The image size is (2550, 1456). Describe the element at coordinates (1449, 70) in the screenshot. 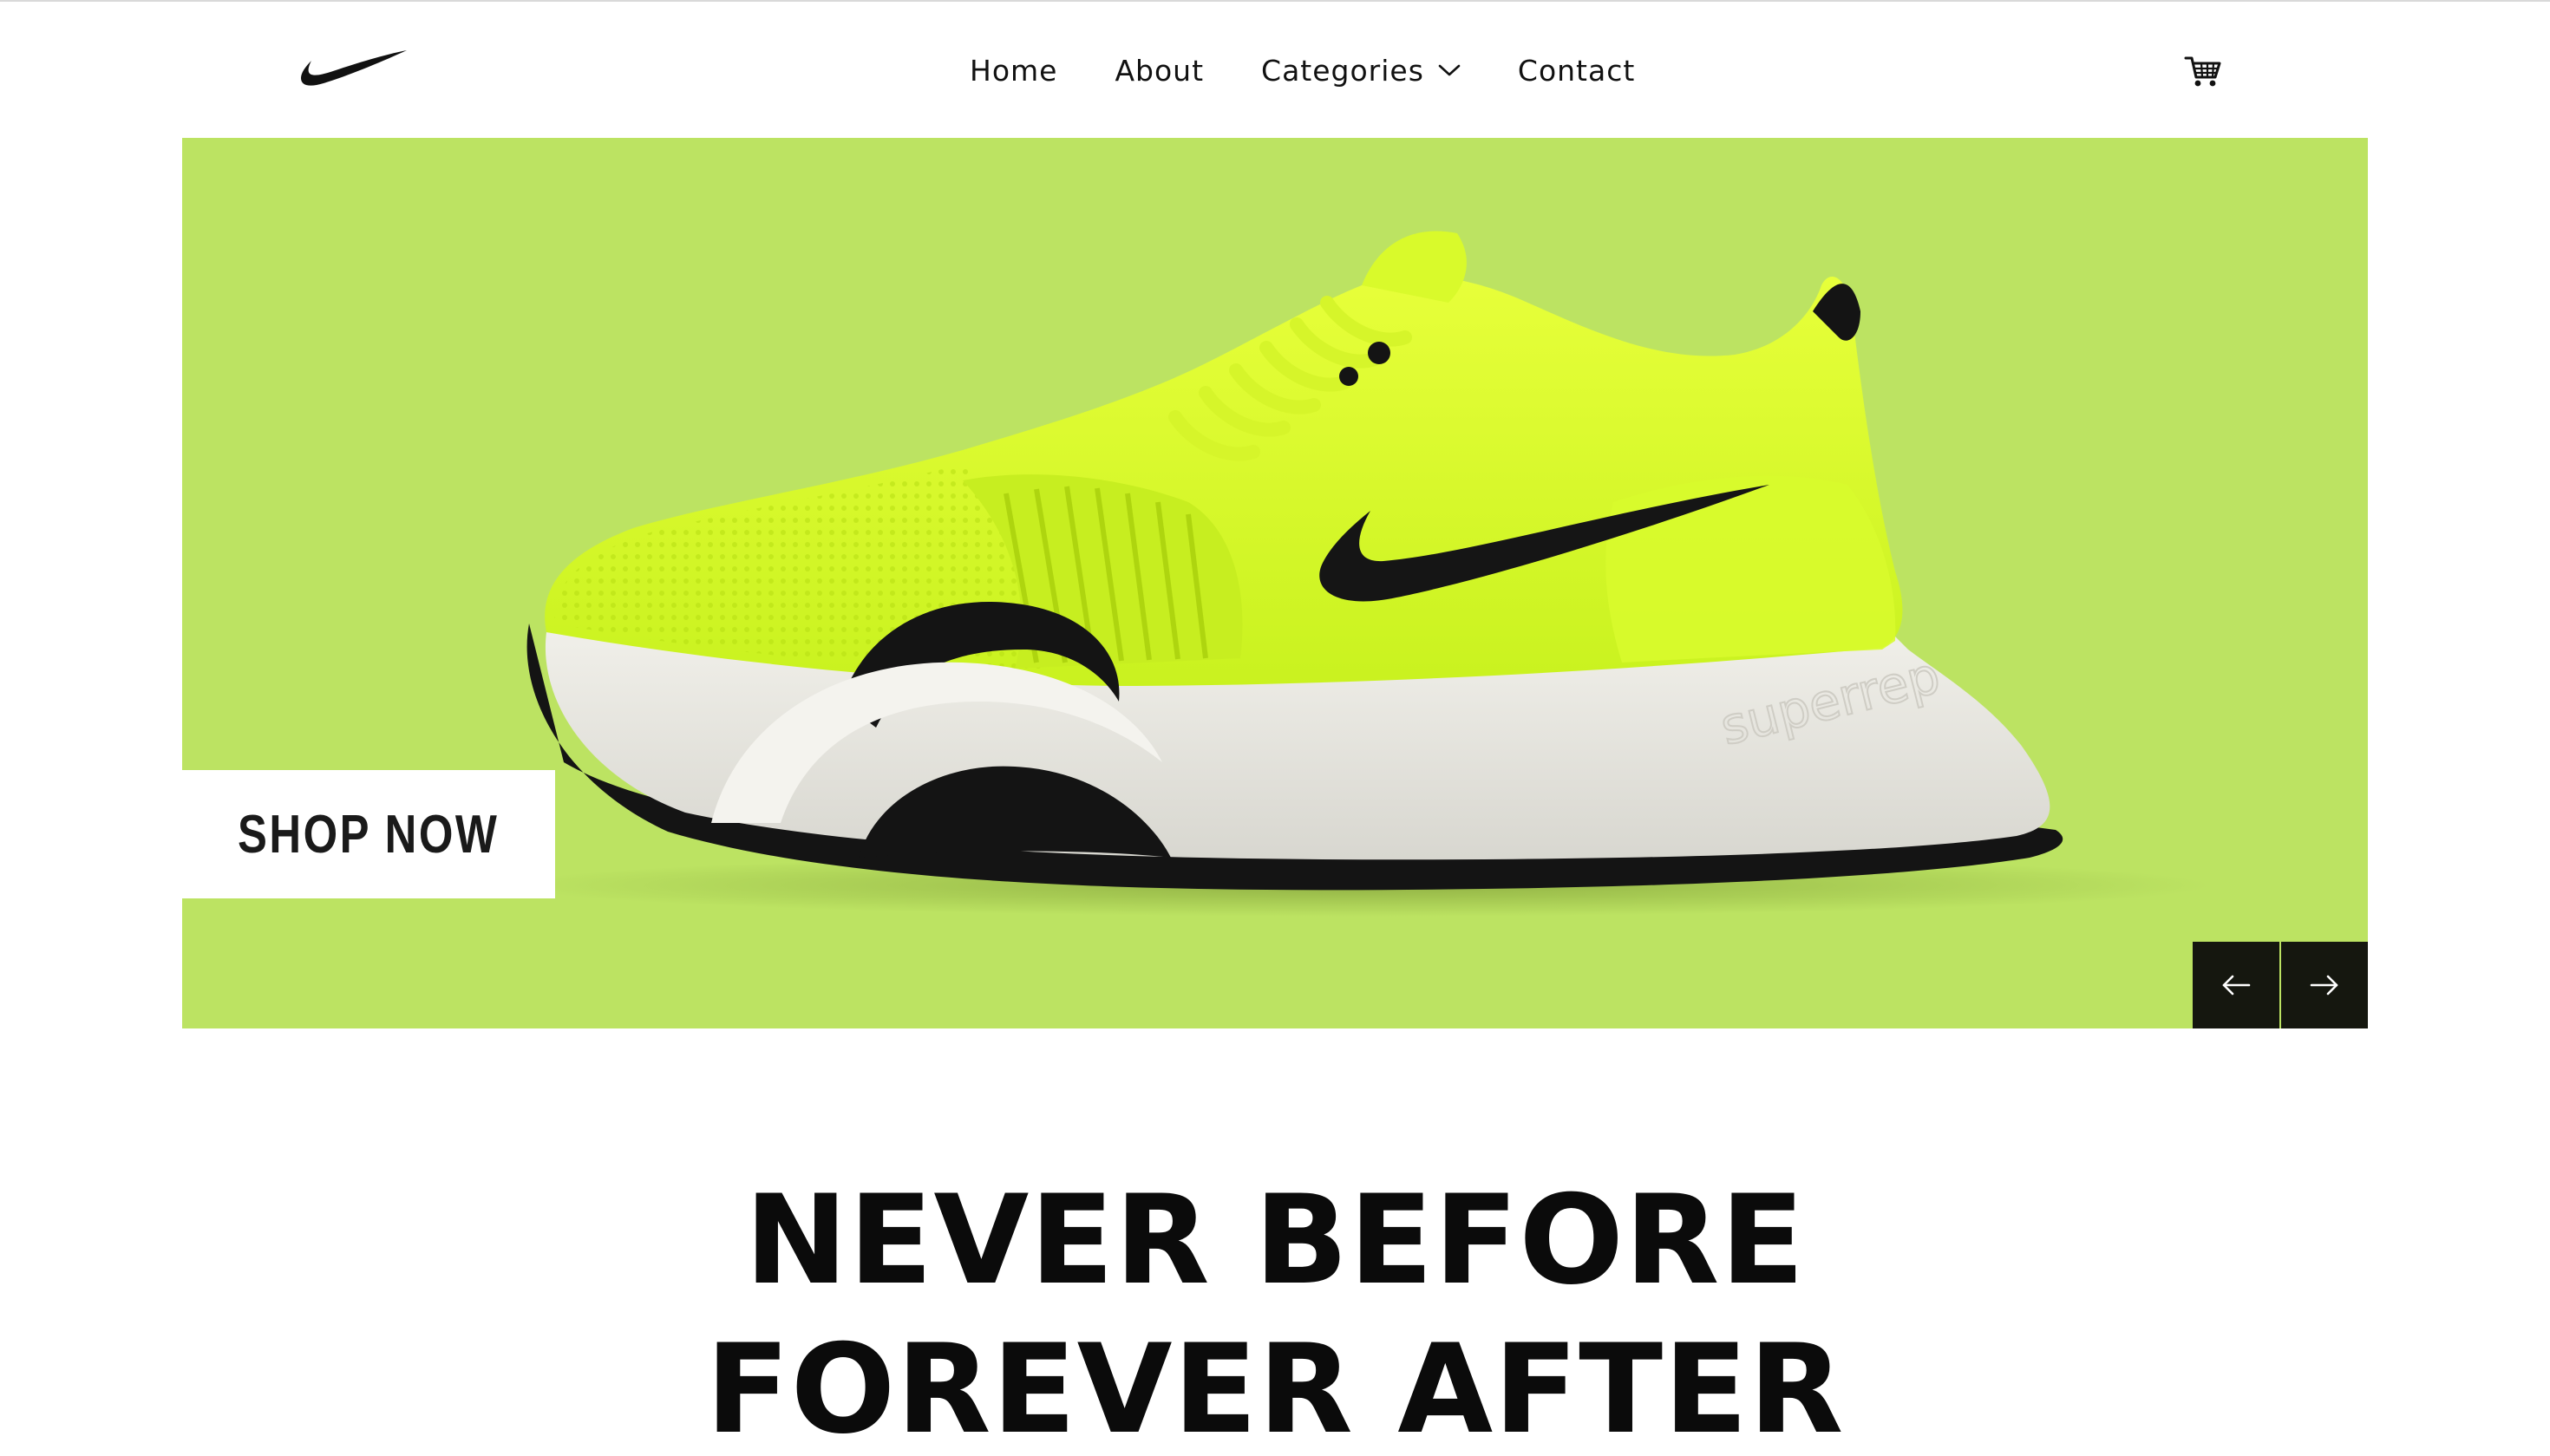

I see `chevron-down-icon` at that location.